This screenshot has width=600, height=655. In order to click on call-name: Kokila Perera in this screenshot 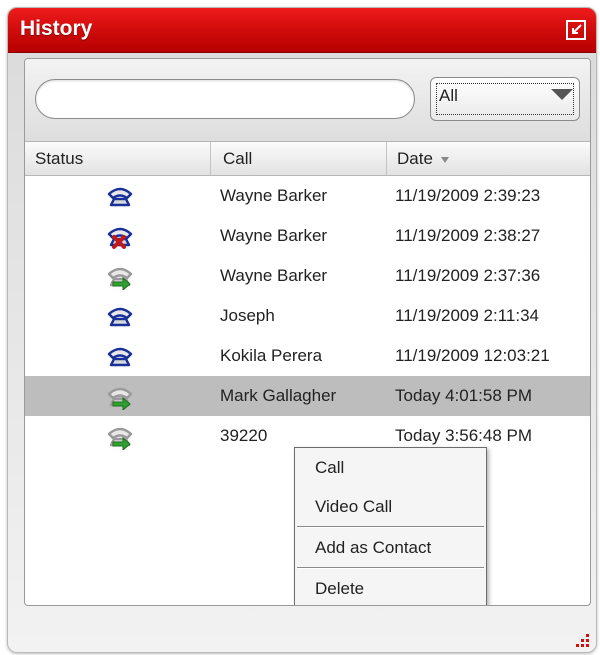, I will do `click(271, 355)`.